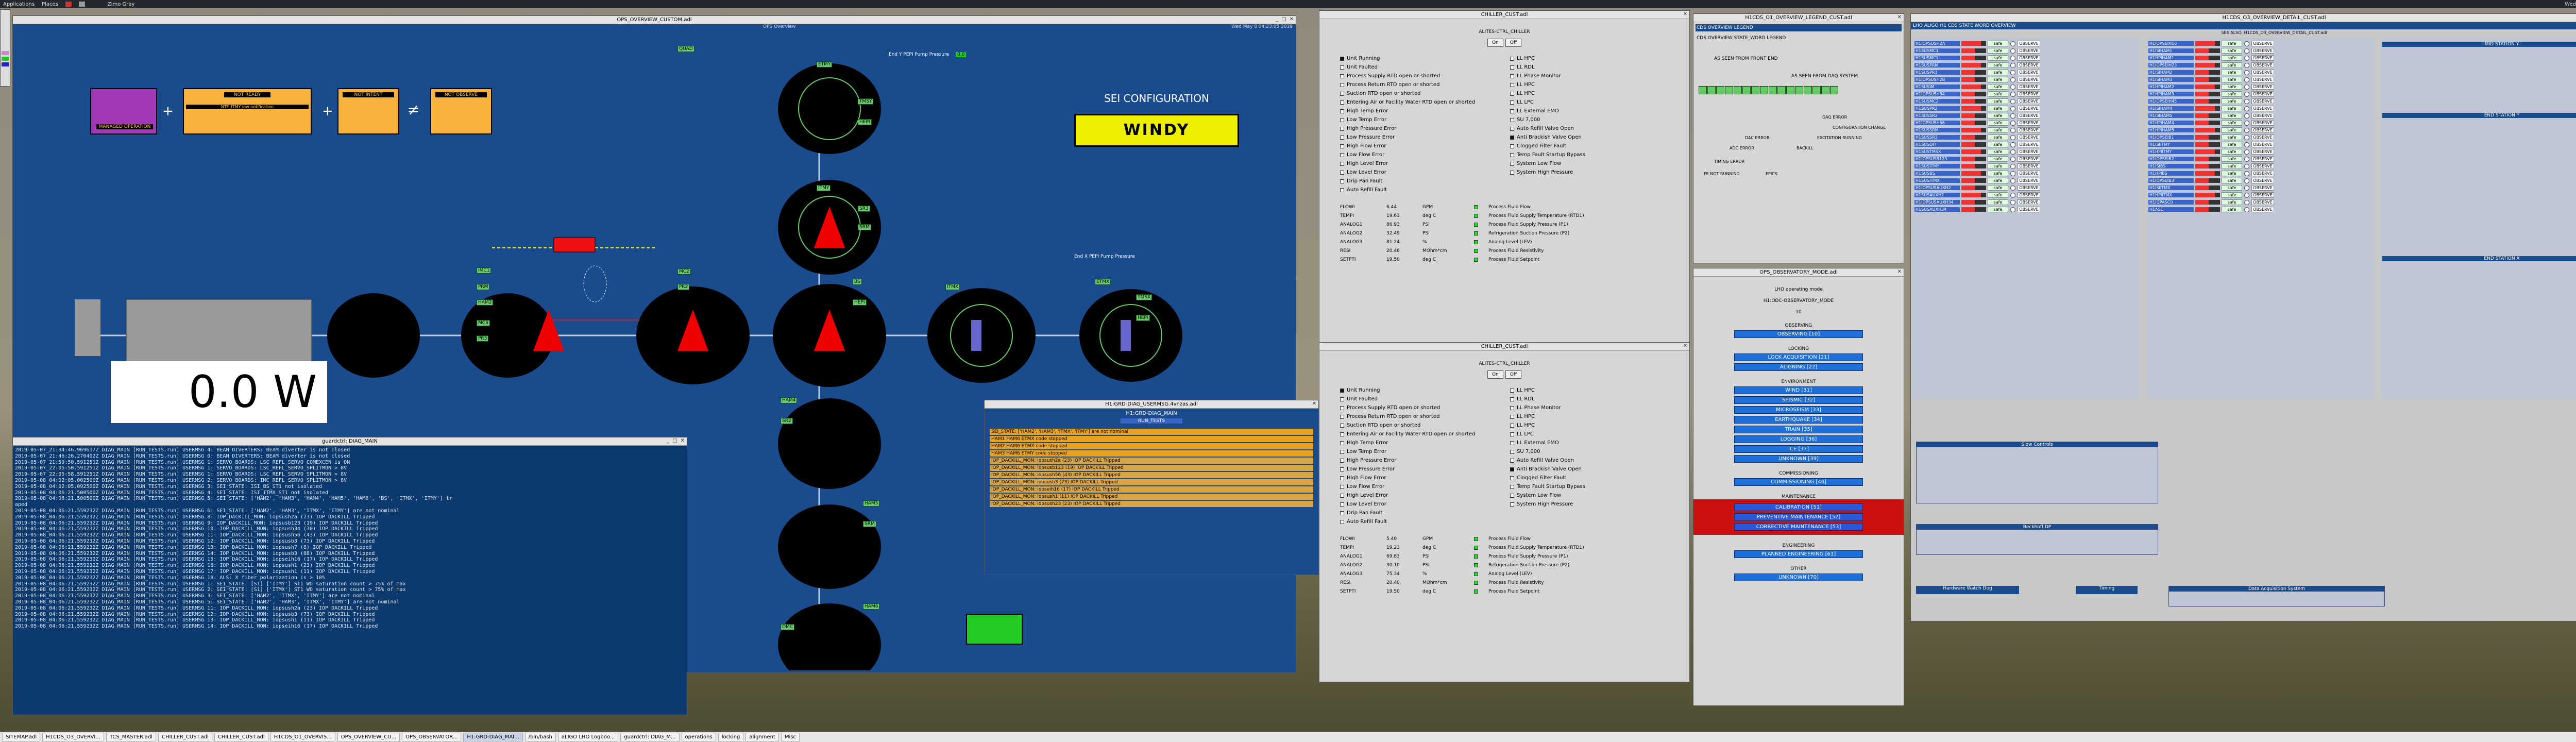  Describe the element at coordinates (1798, 420) in the screenshot. I see `mode-button: EARTHQUAKE [34]` at that location.